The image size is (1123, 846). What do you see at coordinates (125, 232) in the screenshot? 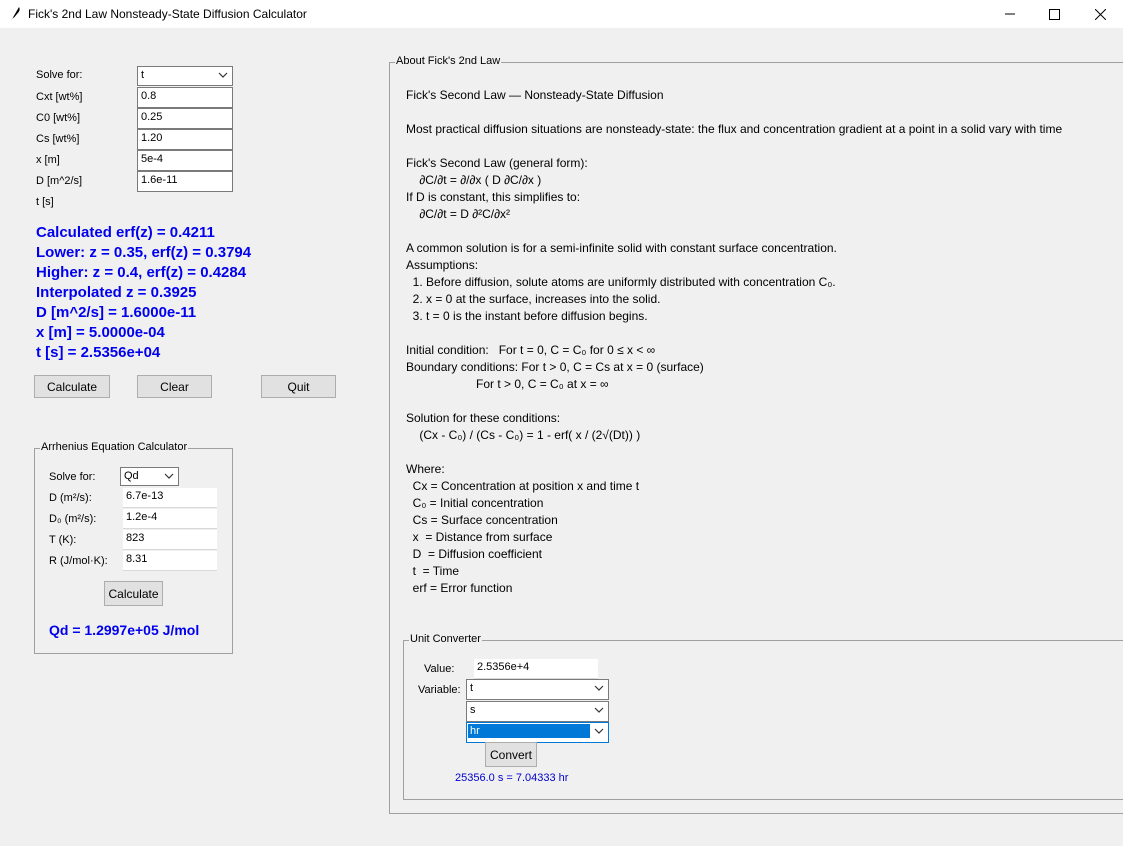
I see `result-erf: Calculated erf(z) = 0.4211` at bounding box center [125, 232].